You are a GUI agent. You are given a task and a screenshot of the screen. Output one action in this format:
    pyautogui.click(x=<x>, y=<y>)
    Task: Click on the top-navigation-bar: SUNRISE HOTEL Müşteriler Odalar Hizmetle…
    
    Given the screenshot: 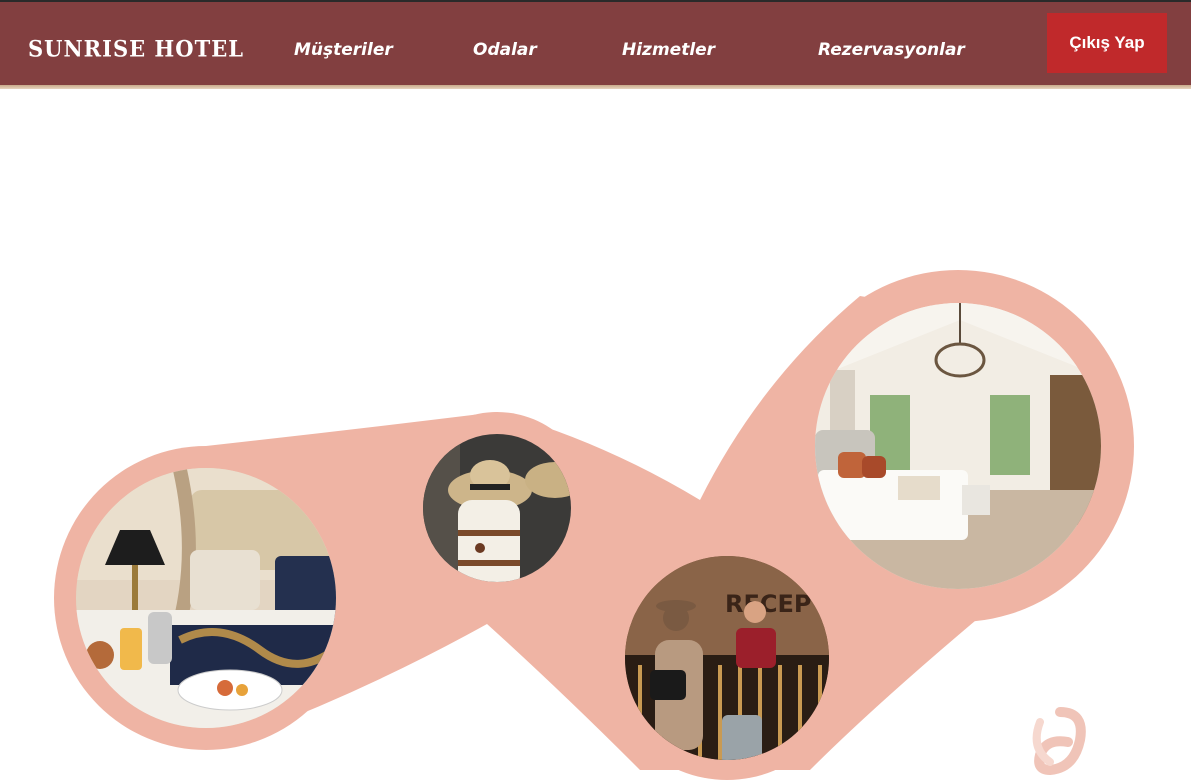 What is the action you would take?
    pyautogui.click(x=595, y=43)
    